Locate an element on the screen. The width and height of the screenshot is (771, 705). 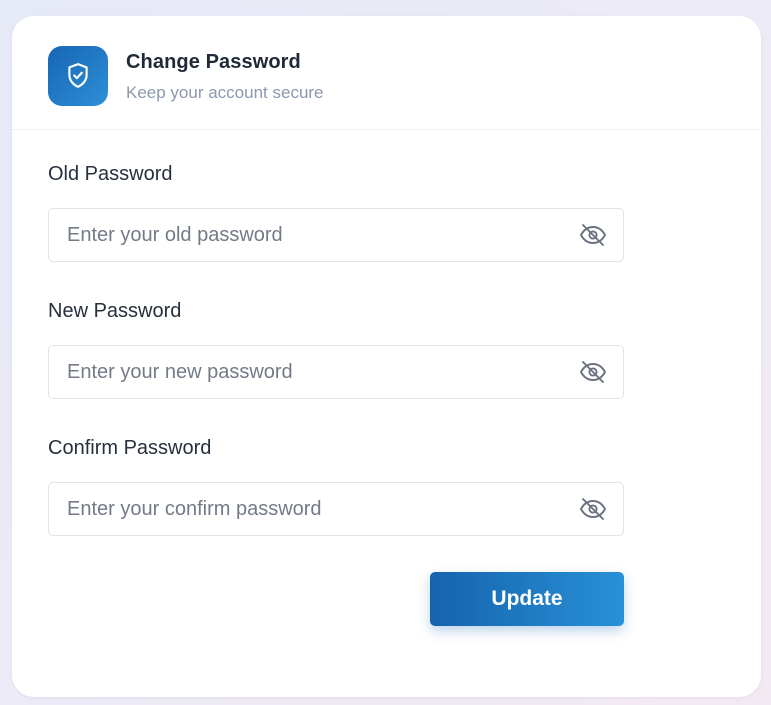
page-subtitle: Keep your account secure is located at coordinates (225, 92).